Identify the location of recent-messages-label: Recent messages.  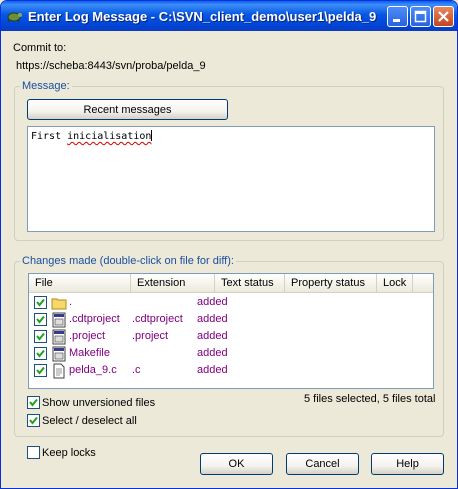
(127, 109).